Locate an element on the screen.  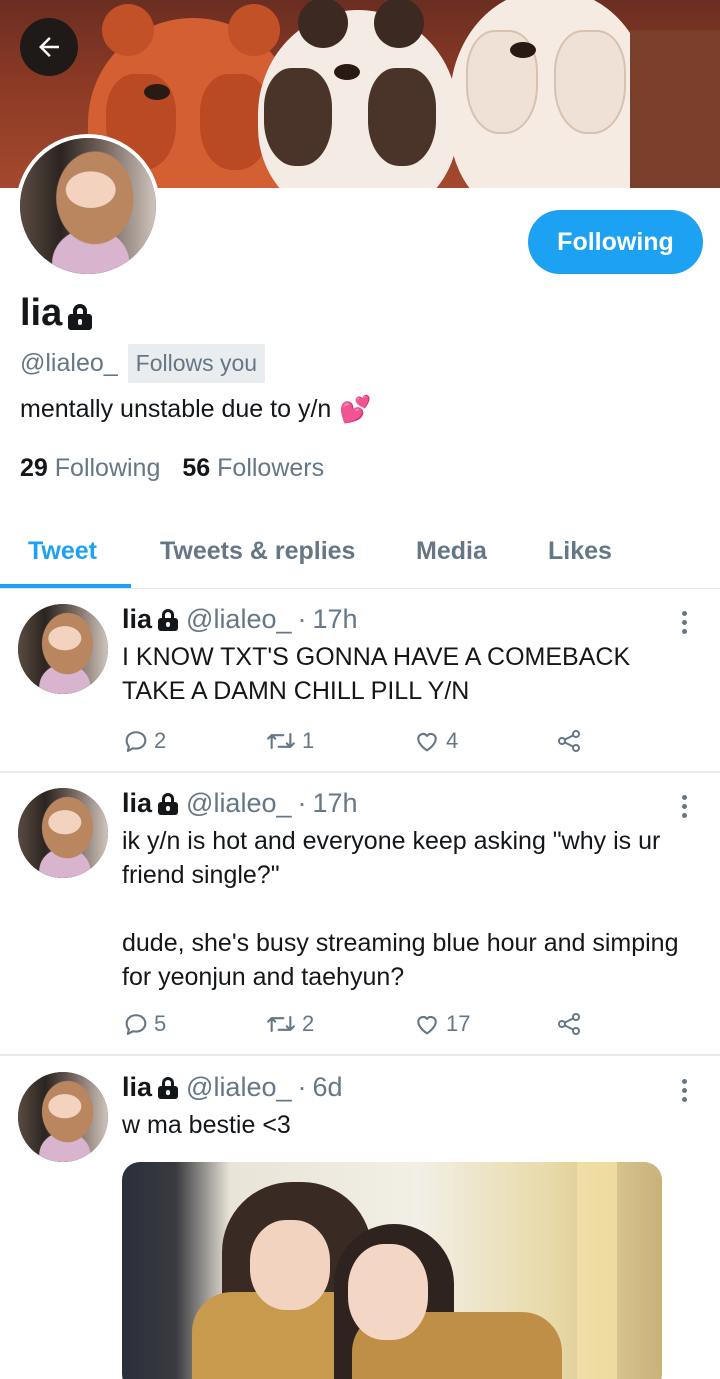
tab-tweet: Tweet is located at coordinates (62, 551).